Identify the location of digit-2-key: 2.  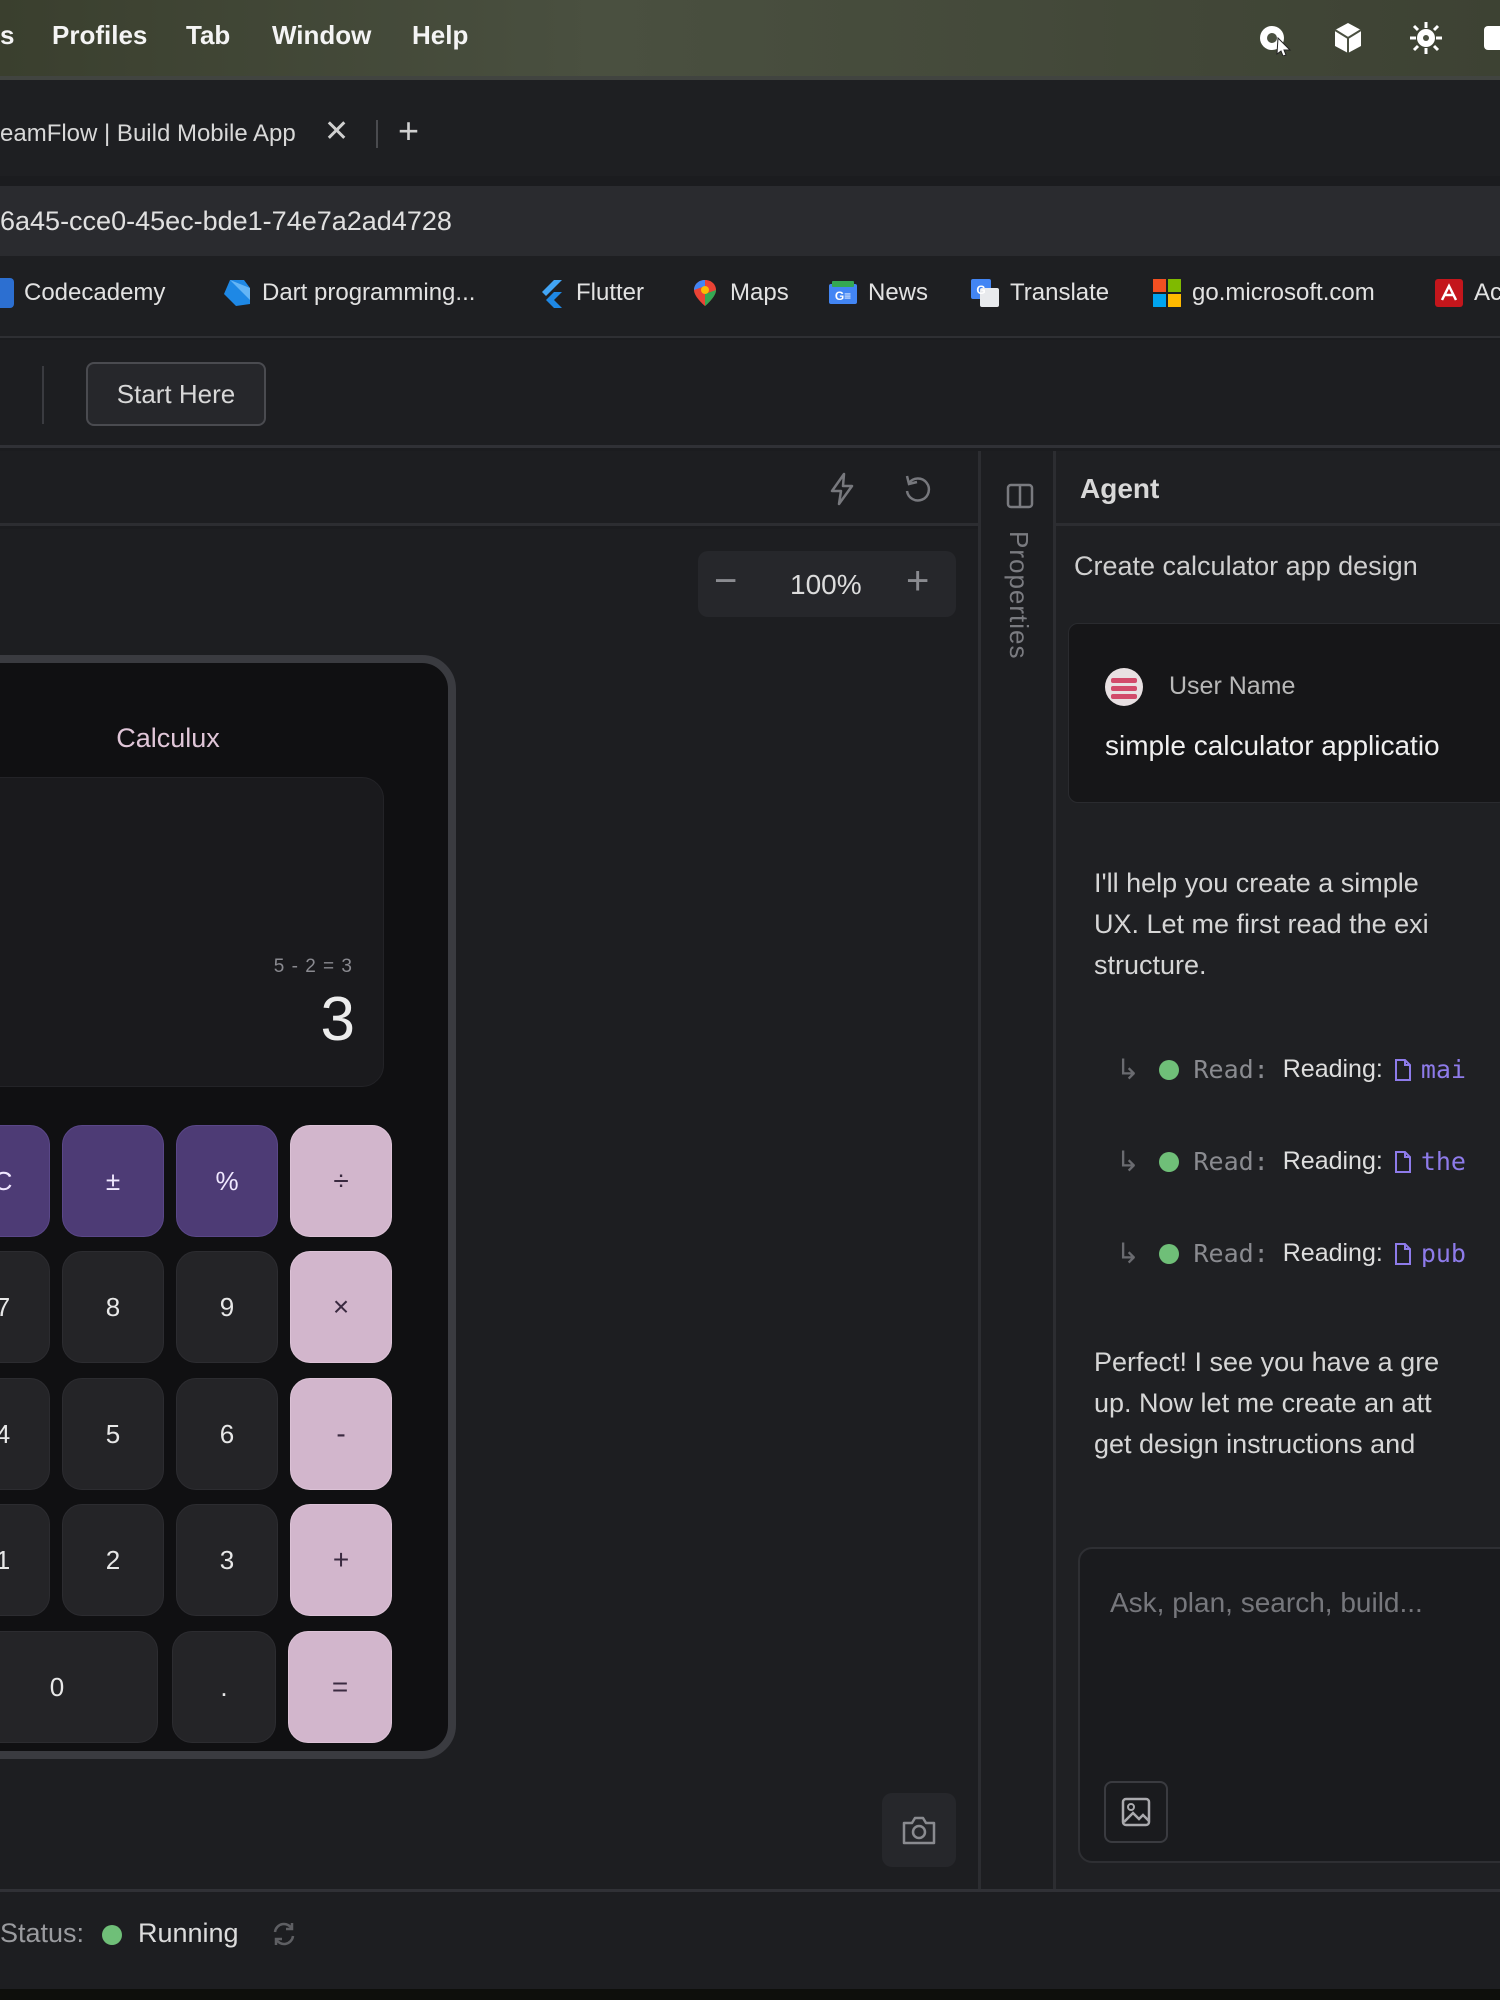
(113, 1560).